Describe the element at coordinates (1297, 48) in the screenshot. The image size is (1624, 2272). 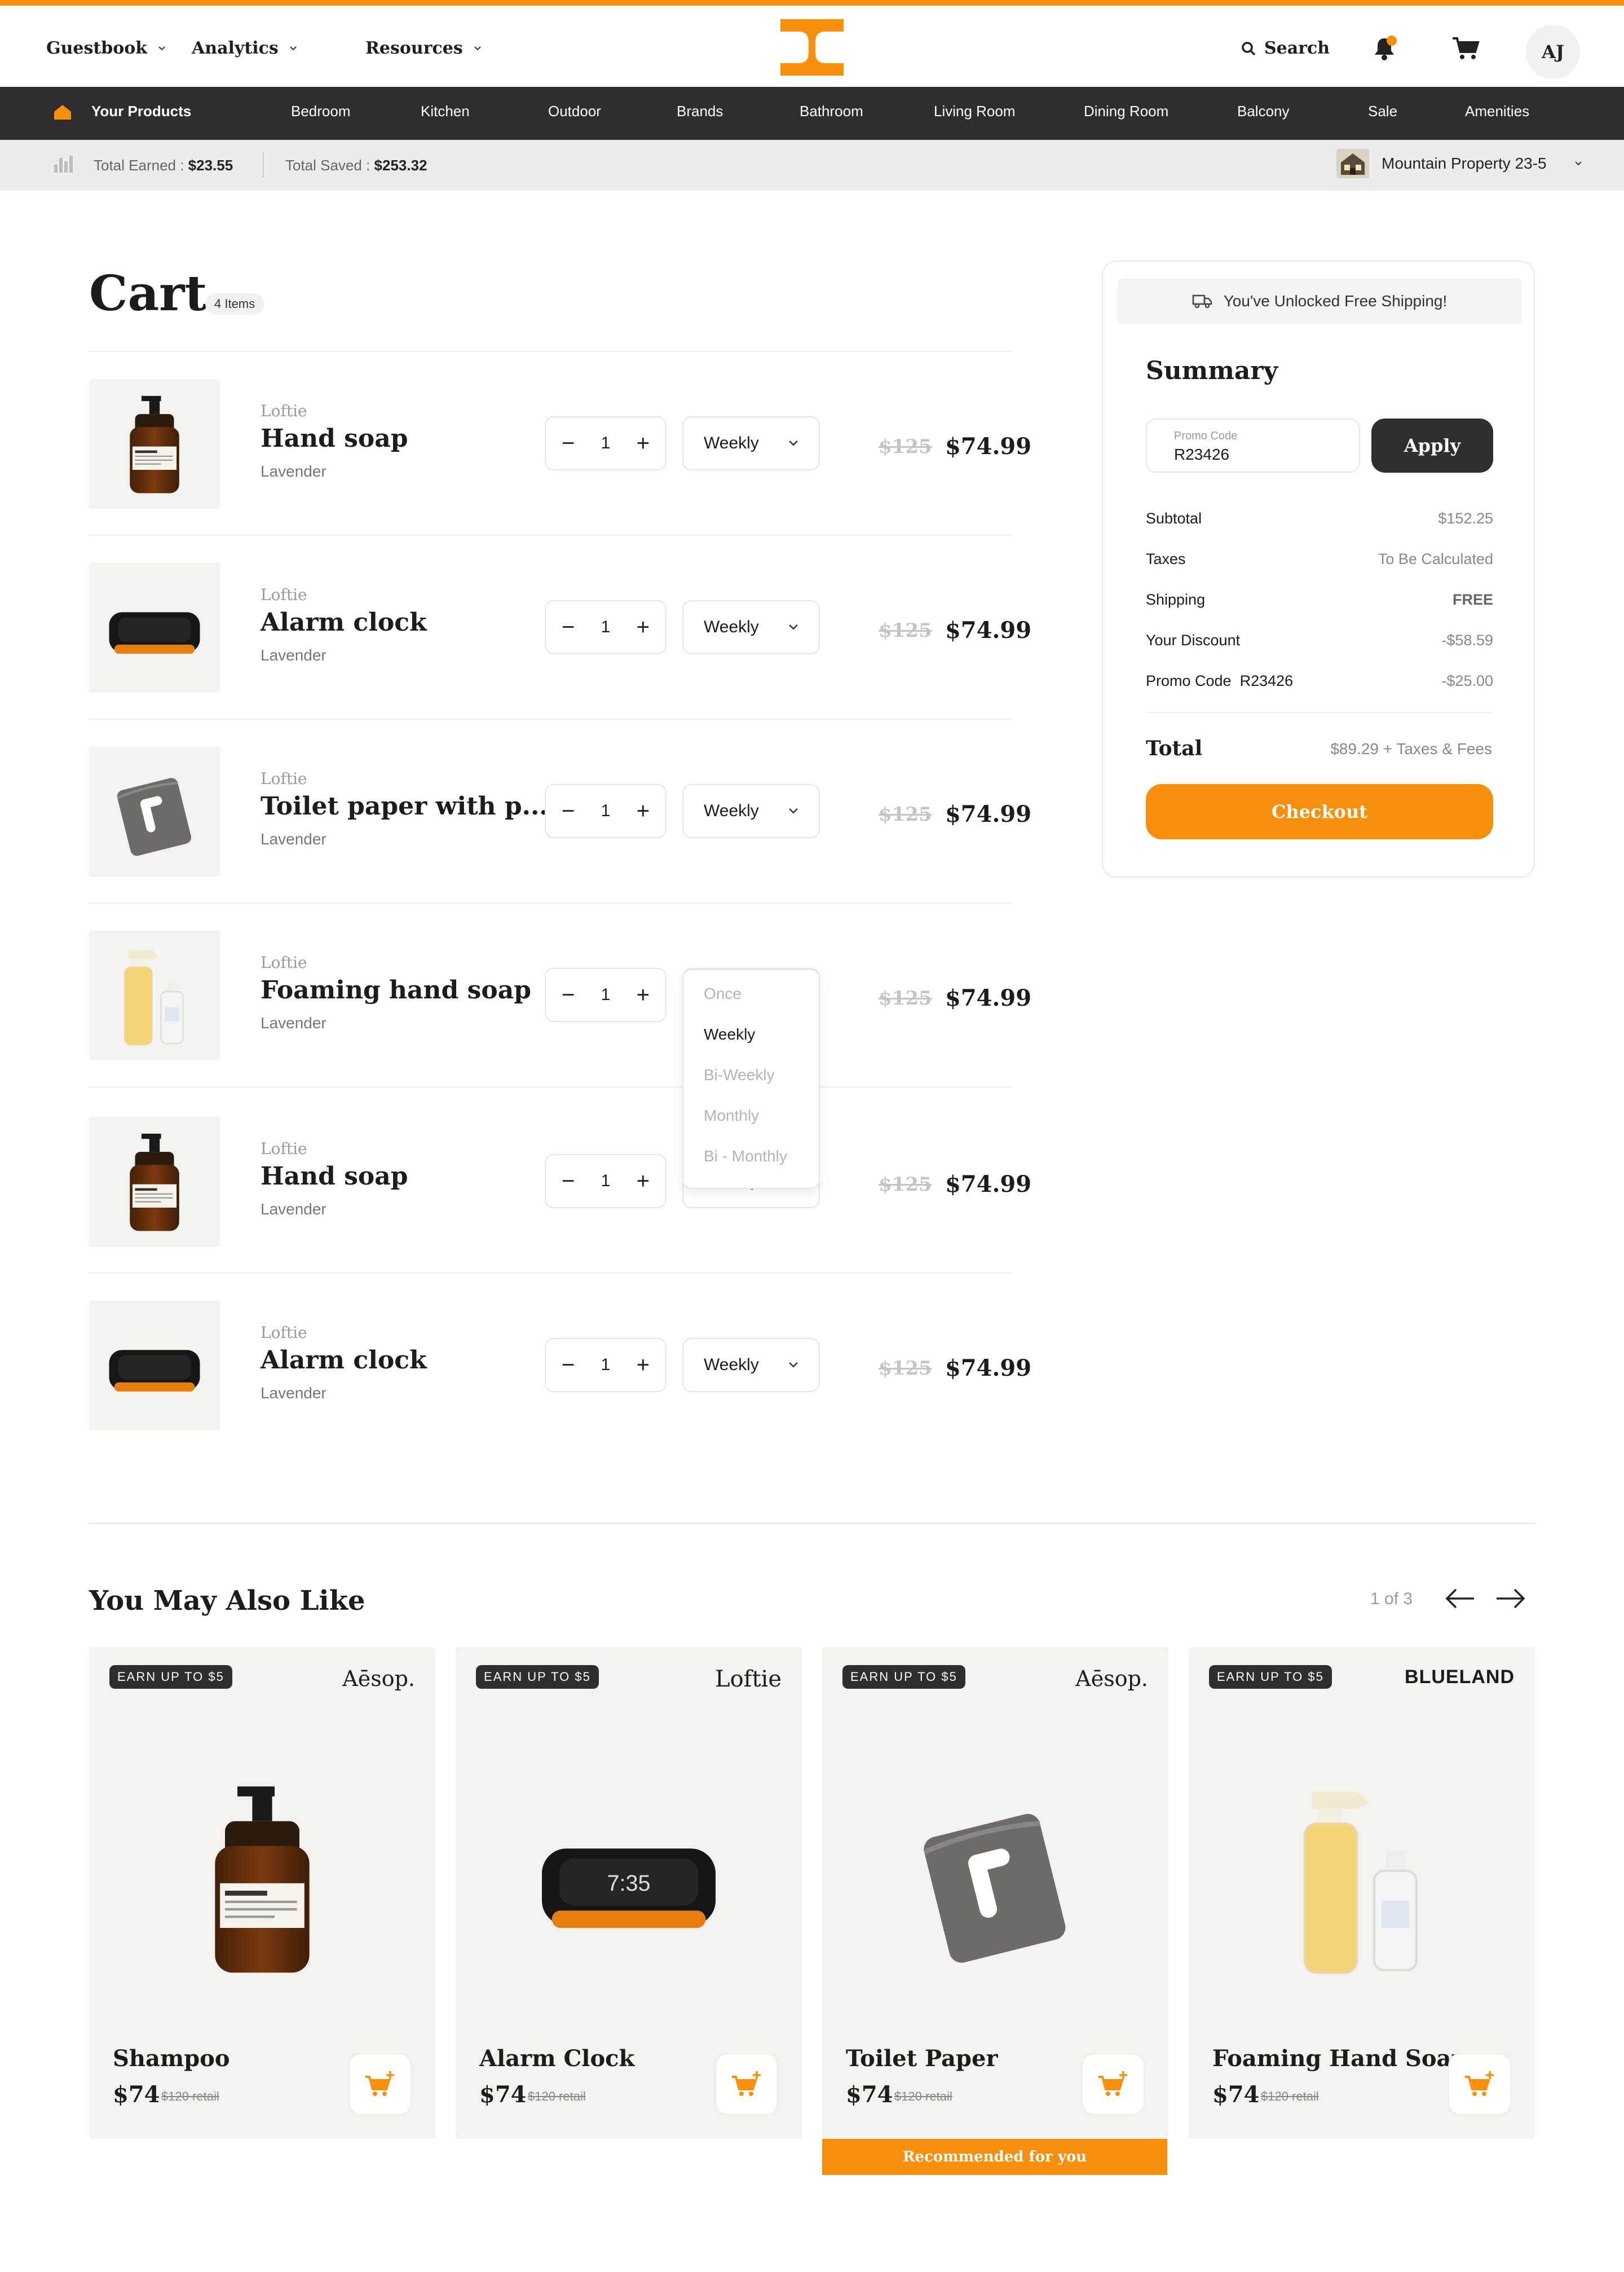
I see `search-label: Search` at that location.